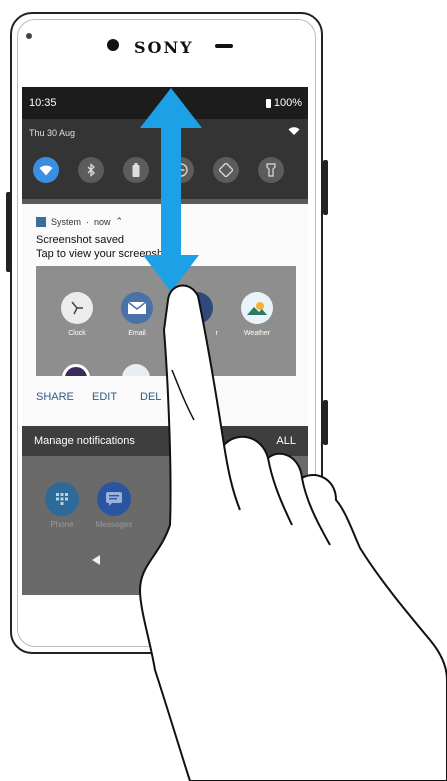  I want to click on notification-app-name: System, so click(66, 221).